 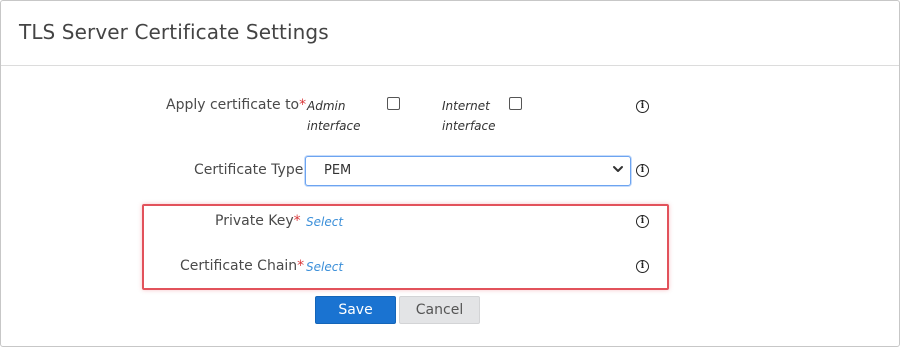 I want to click on apply-certificate-label: Apply certificate to*, so click(x=236, y=105).